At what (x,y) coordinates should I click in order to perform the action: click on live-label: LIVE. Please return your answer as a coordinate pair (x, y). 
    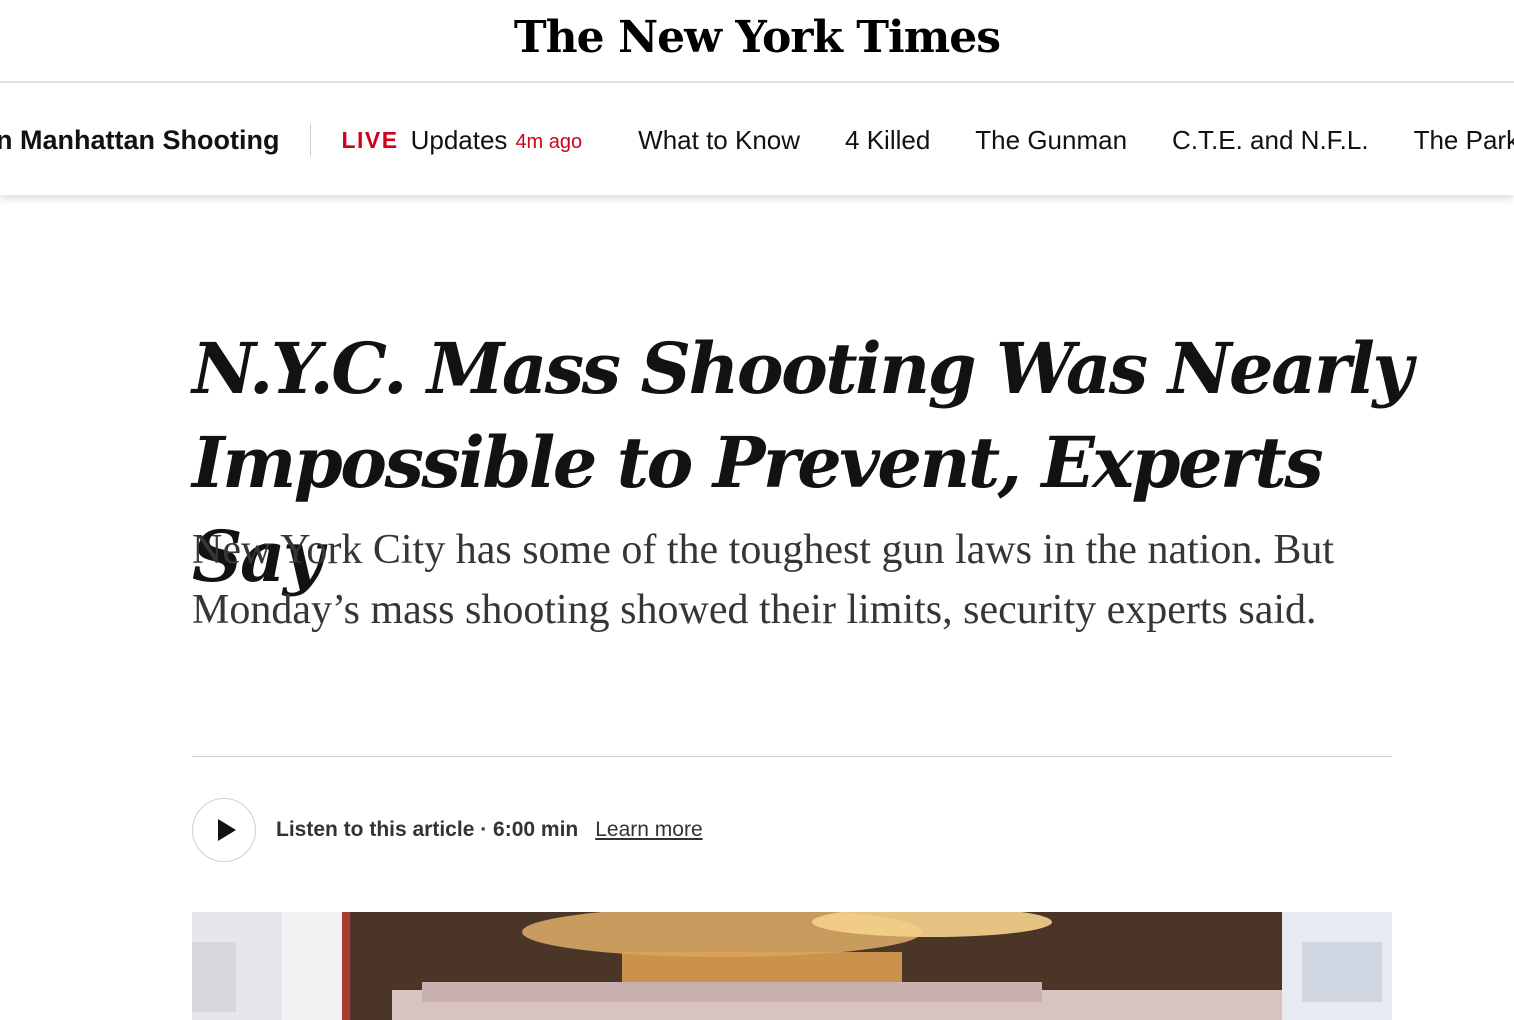
    Looking at the image, I should click on (369, 140).